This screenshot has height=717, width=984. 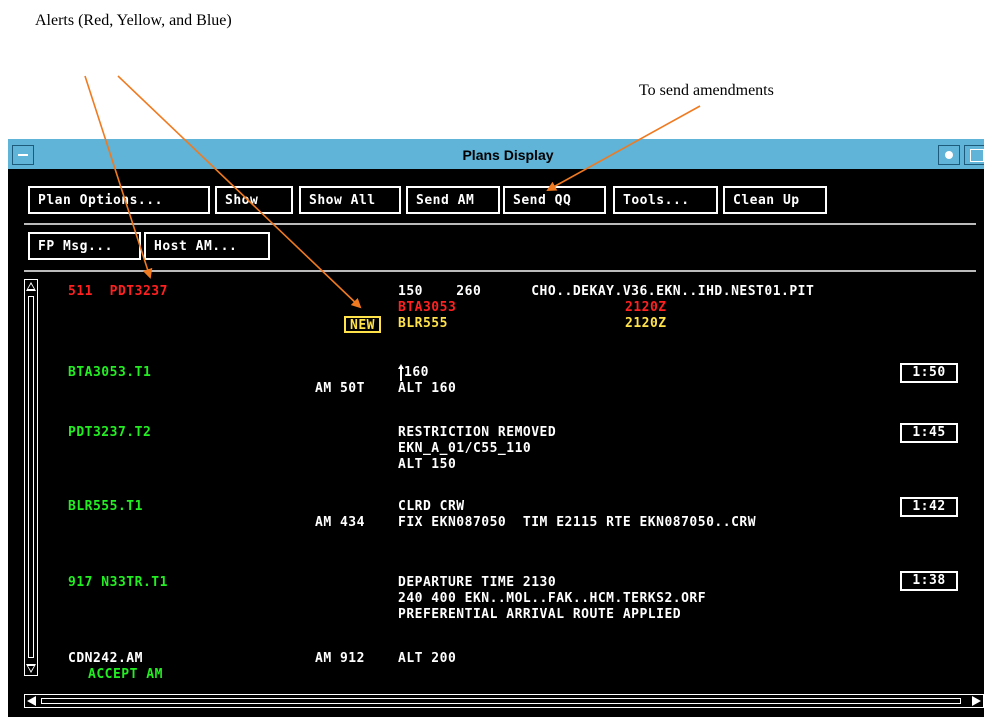 What do you see at coordinates (501, 701) in the screenshot?
I see `horizontal-scroll-track` at bounding box center [501, 701].